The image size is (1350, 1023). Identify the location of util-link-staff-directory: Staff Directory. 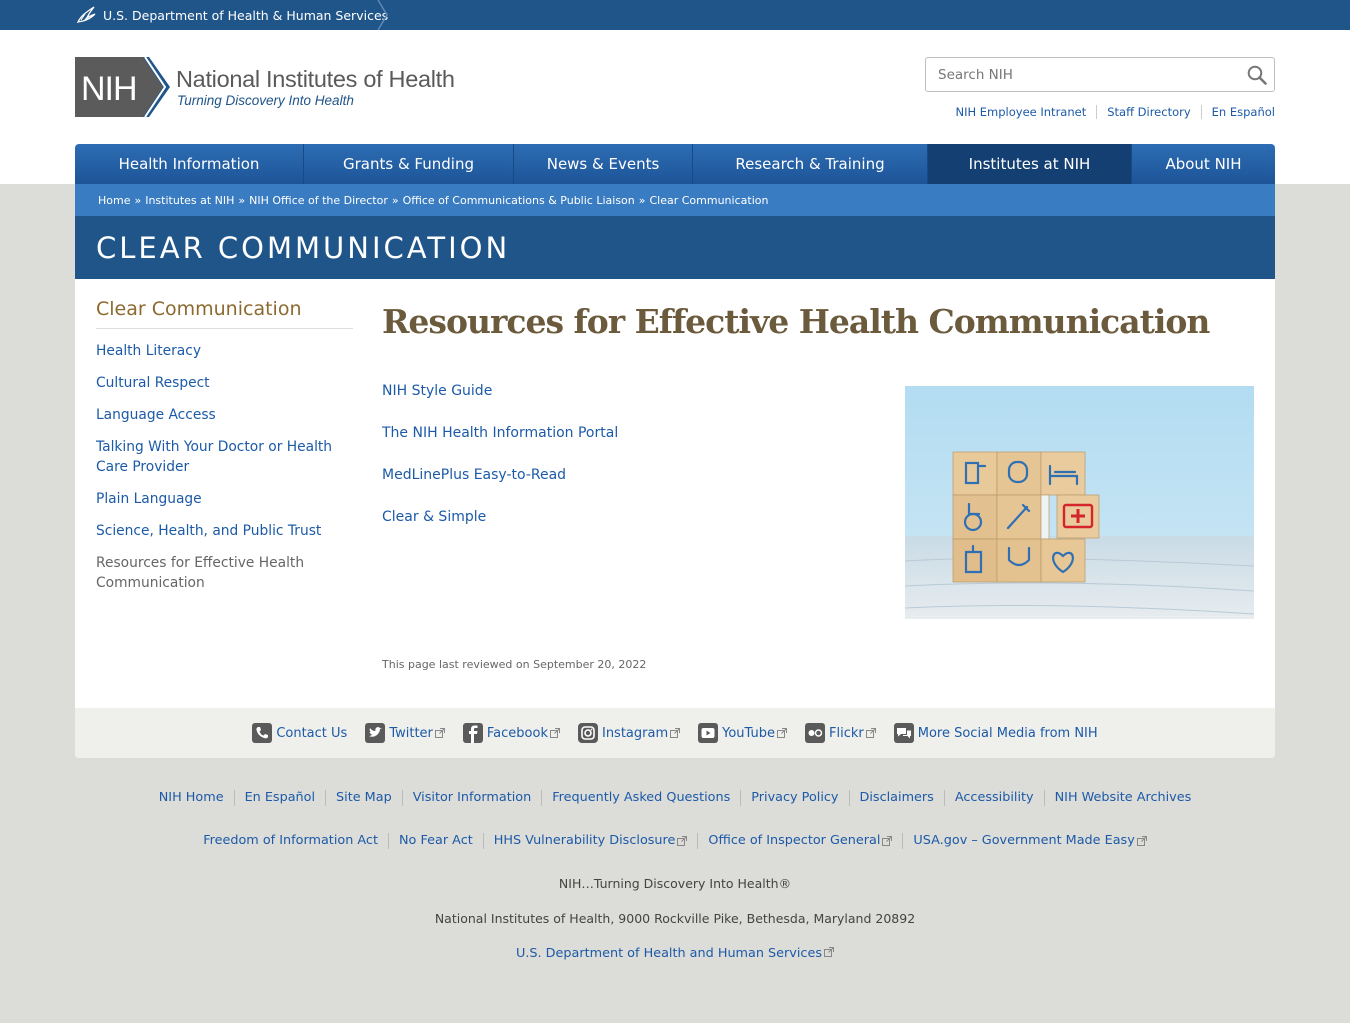
(1148, 112).